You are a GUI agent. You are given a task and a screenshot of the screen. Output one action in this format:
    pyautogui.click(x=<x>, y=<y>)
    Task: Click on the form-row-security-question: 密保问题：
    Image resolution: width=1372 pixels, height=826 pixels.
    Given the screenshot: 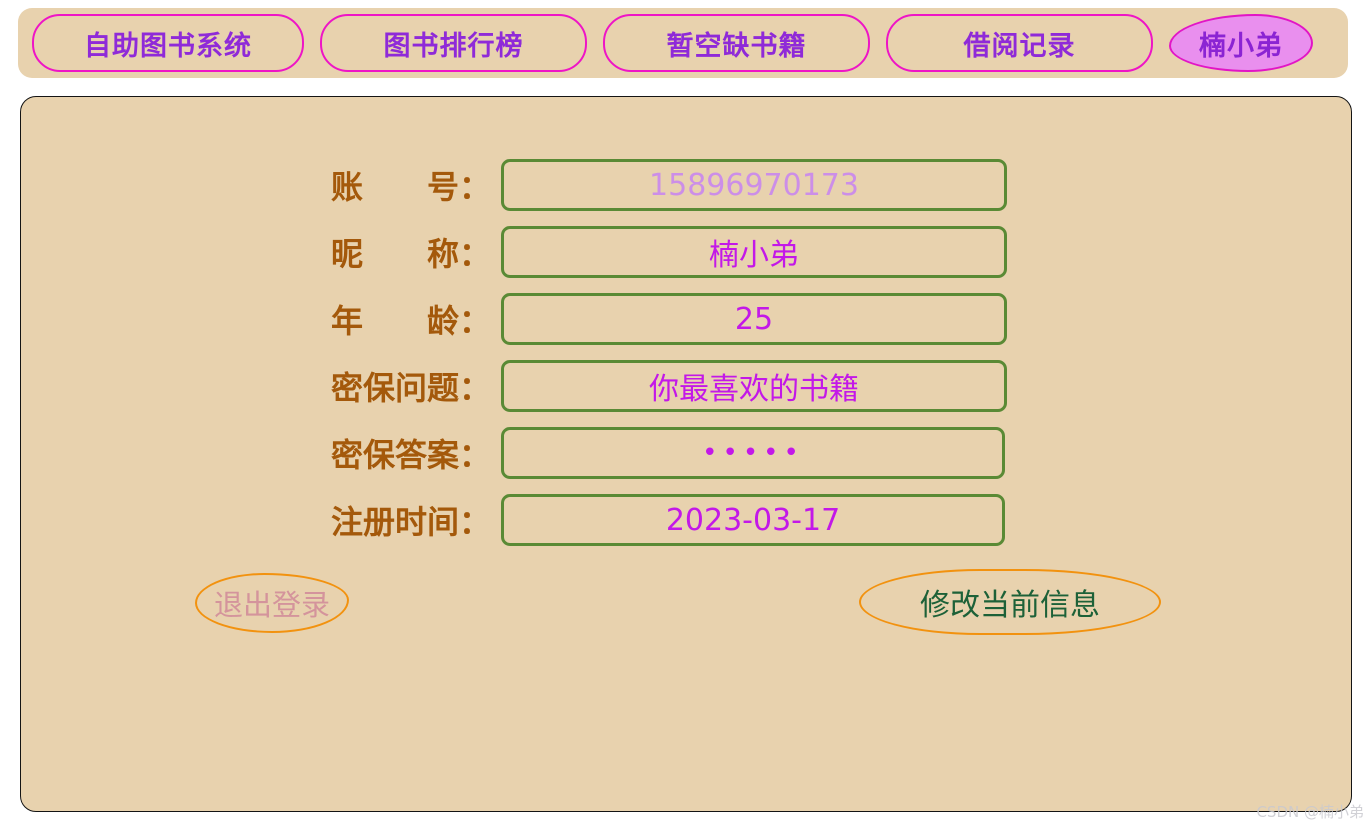 What is the action you would take?
    pyautogui.click(x=686, y=386)
    